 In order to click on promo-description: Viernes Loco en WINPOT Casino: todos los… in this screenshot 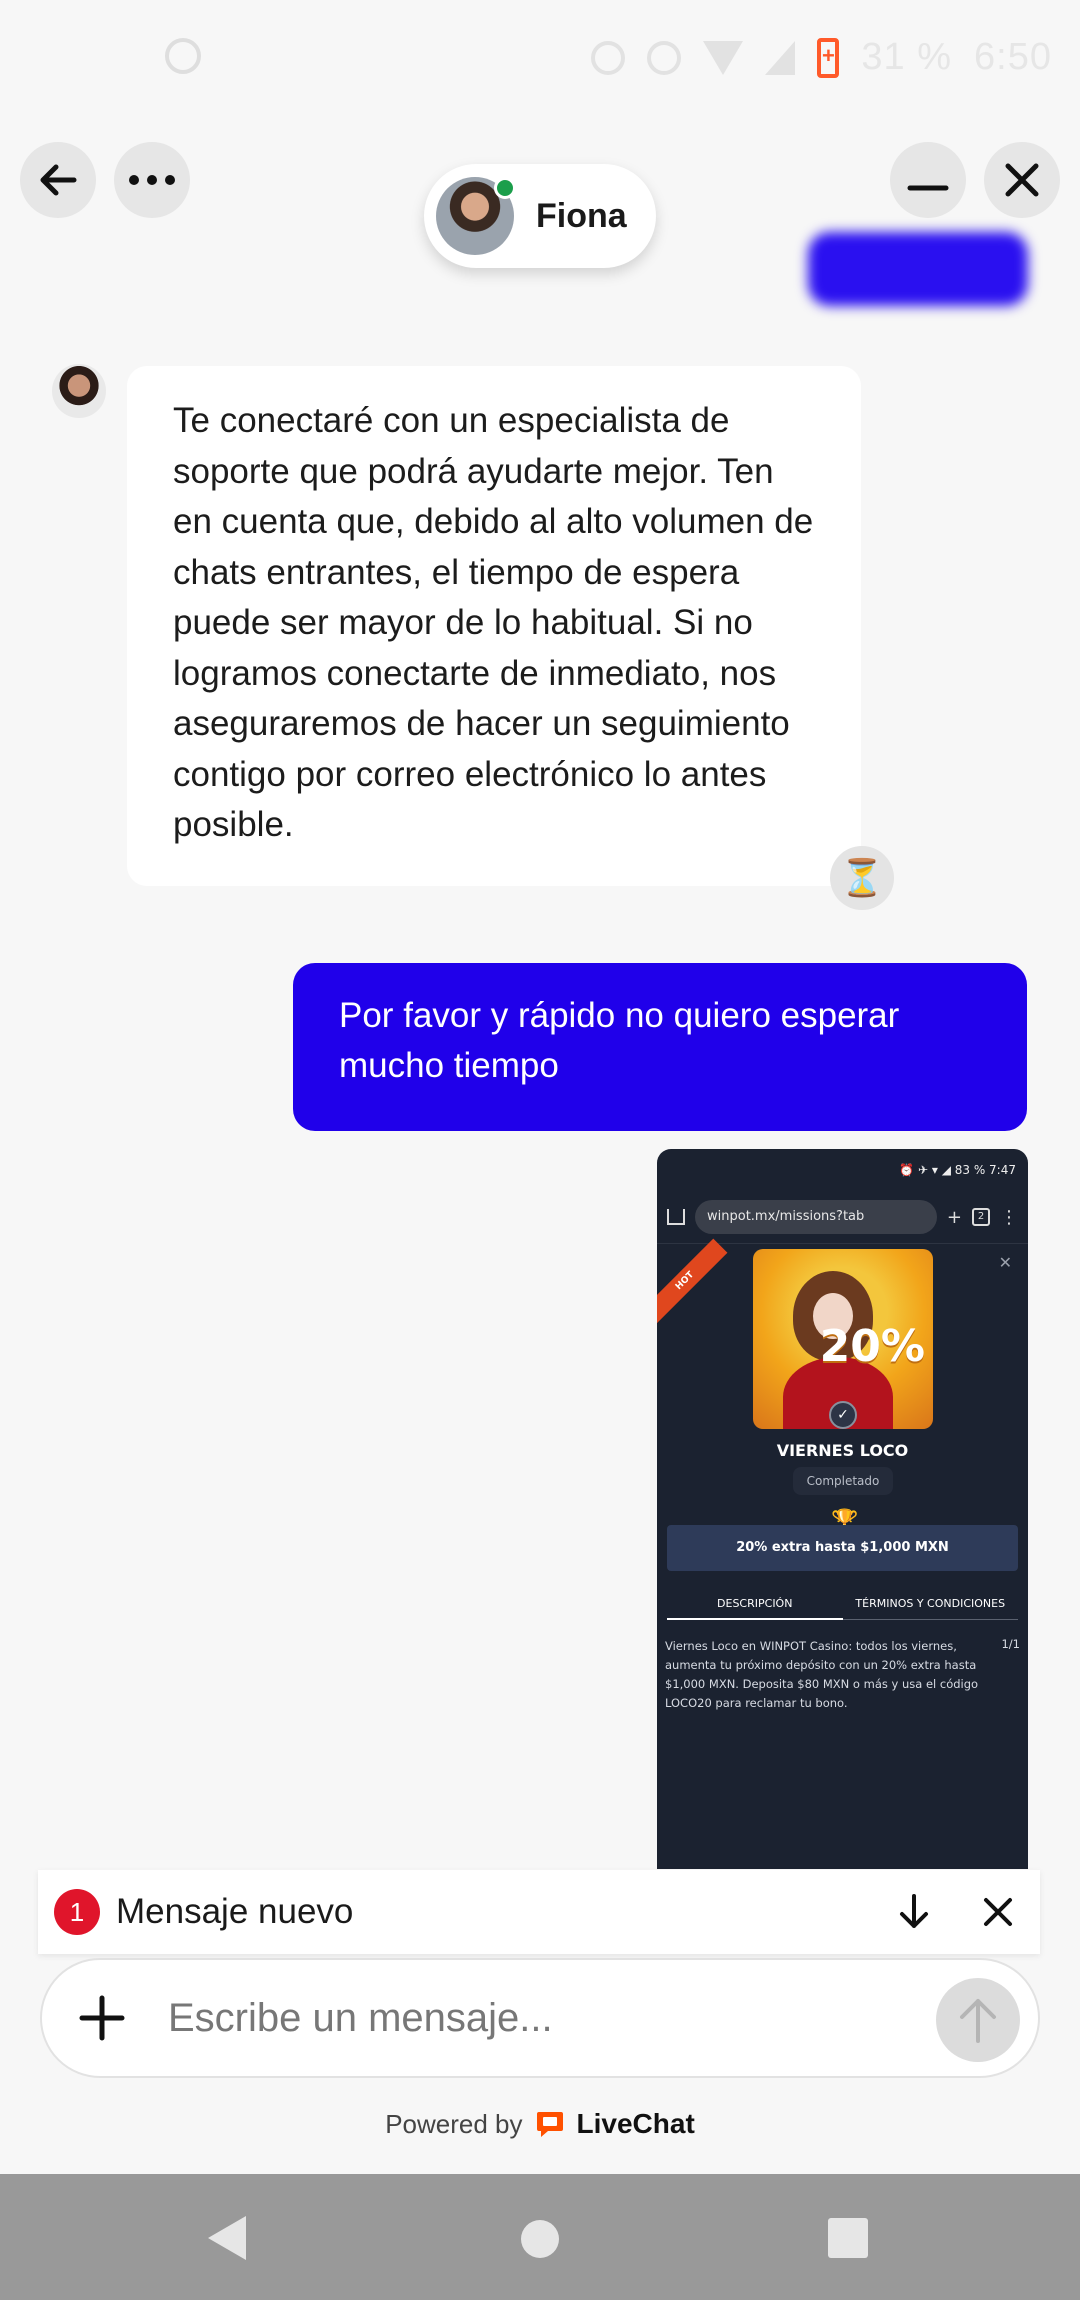, I will do `click(822, 1674)`.